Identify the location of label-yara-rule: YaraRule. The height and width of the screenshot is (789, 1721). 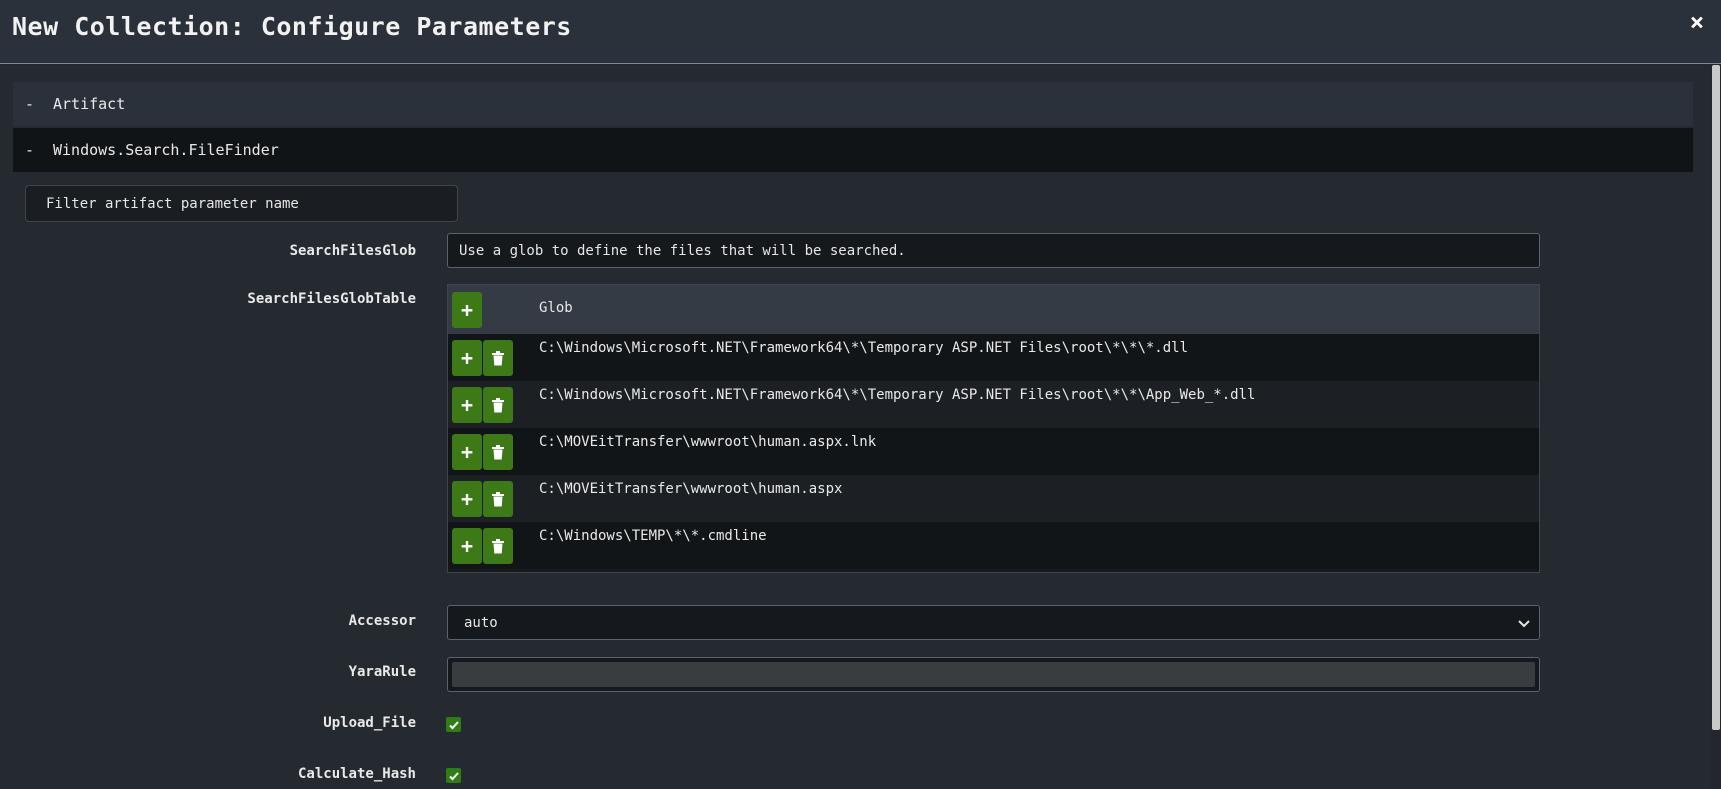
(382, 672).